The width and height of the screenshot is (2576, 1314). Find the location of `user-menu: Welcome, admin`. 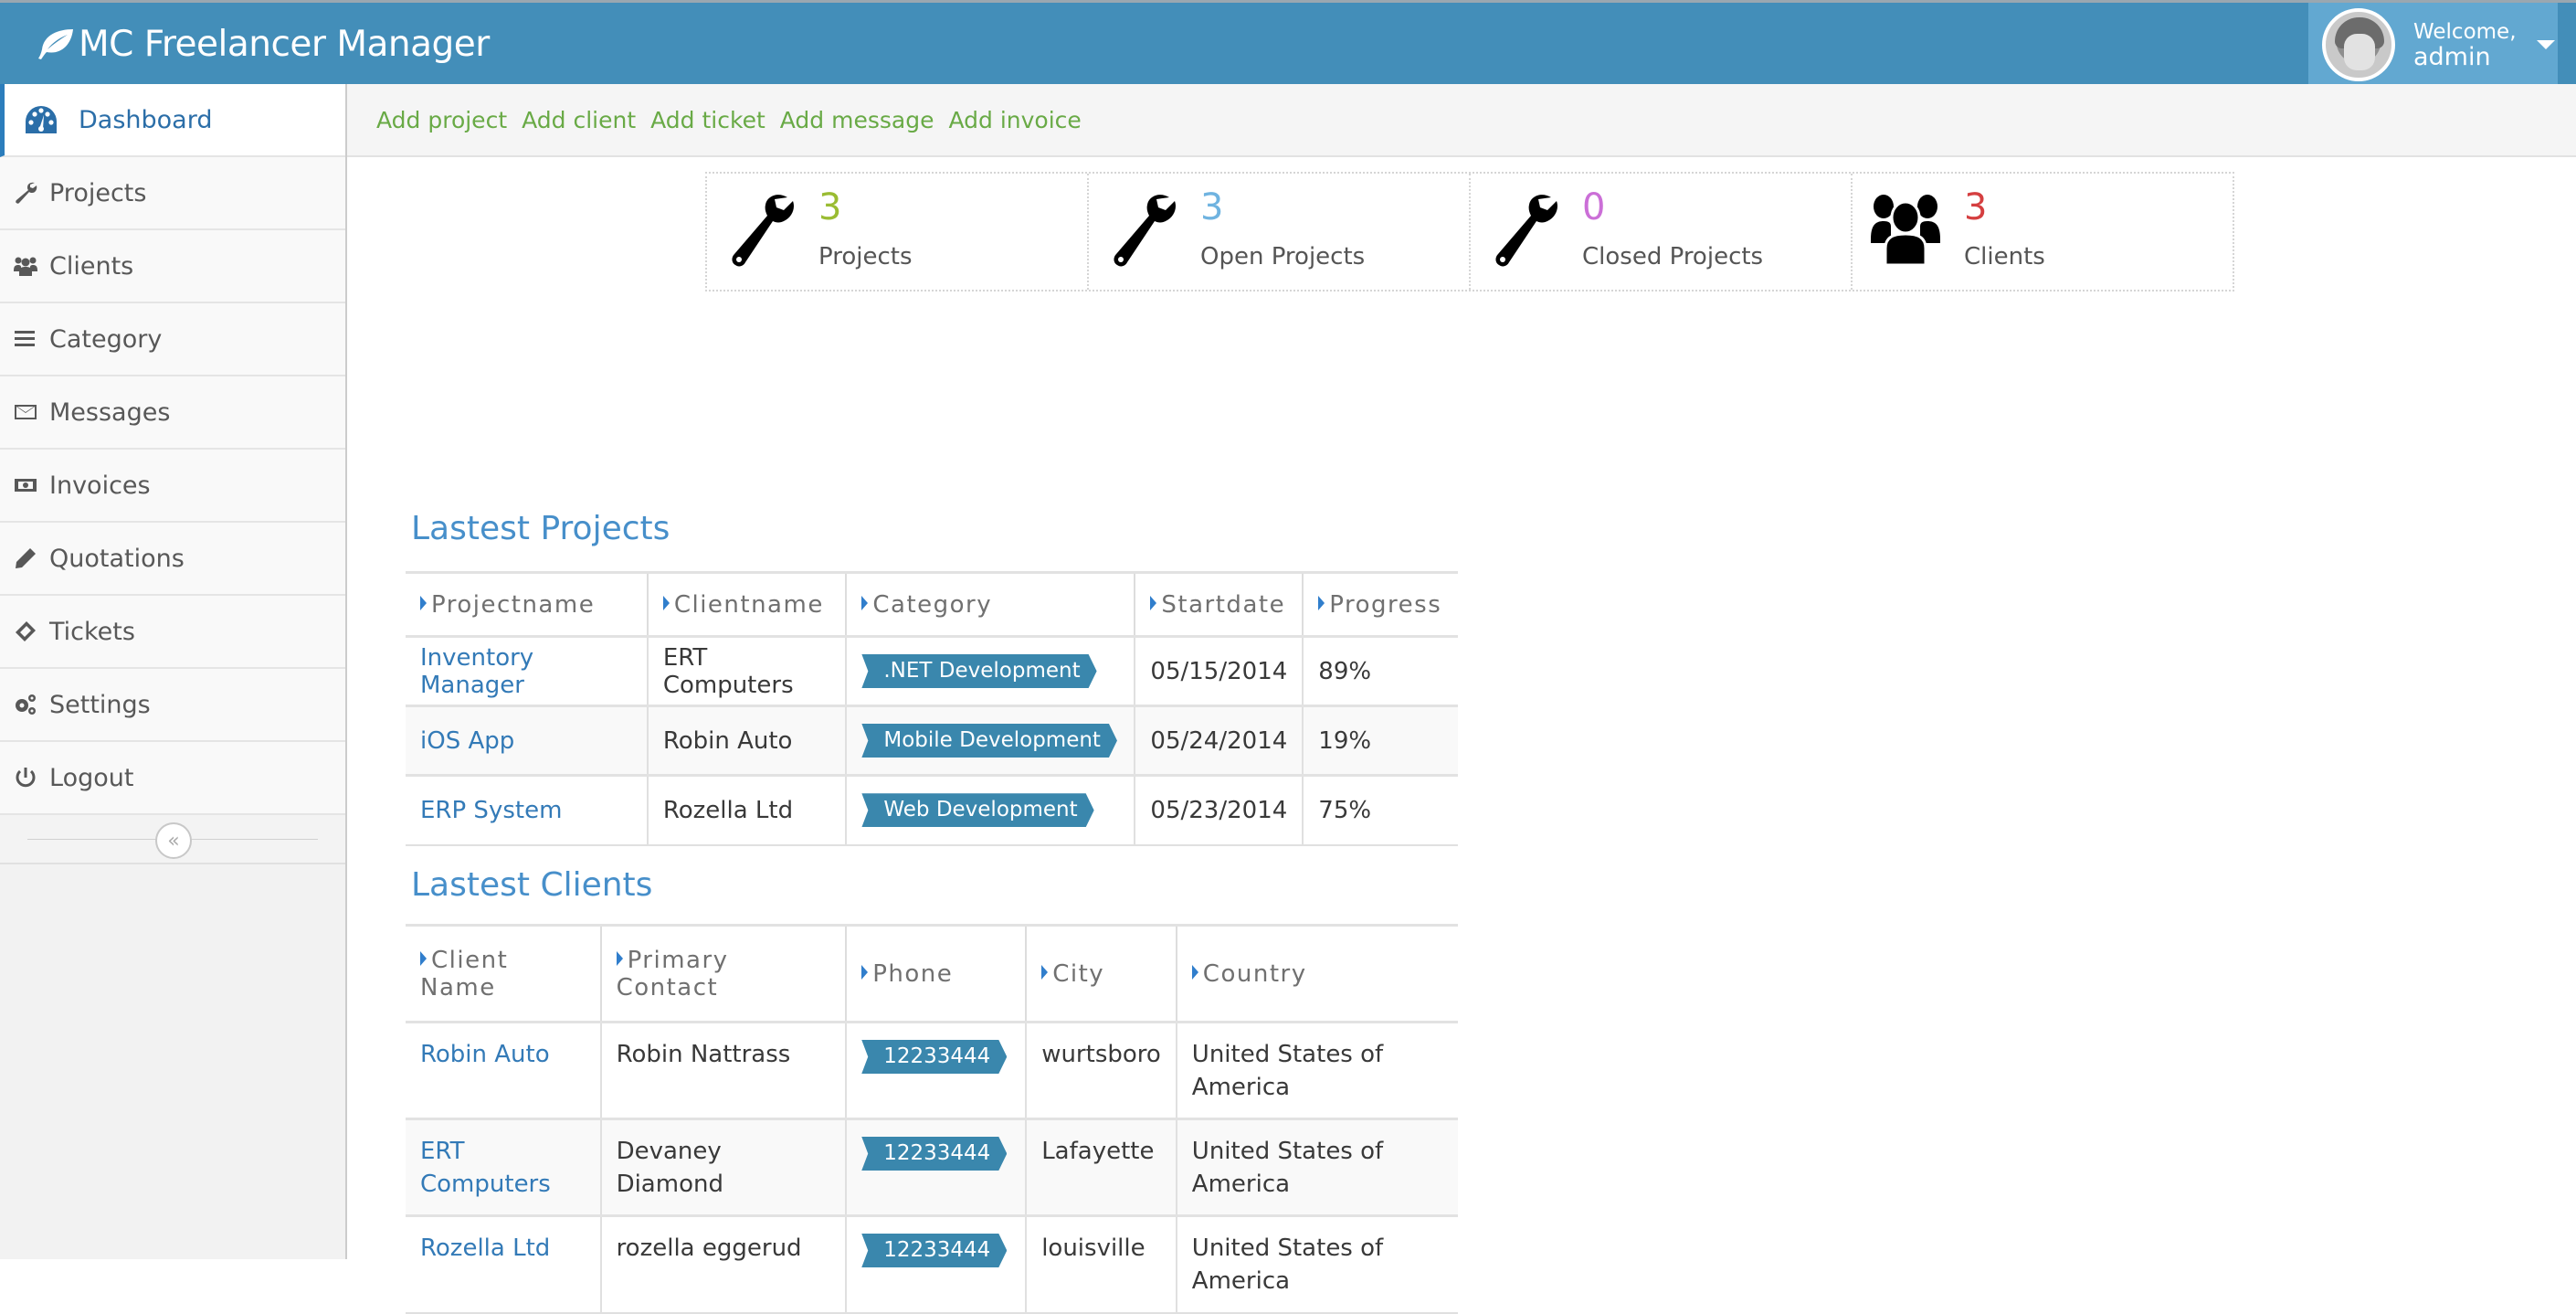

user-menu: Welcome, admin is located at coordinates (2433, 45).